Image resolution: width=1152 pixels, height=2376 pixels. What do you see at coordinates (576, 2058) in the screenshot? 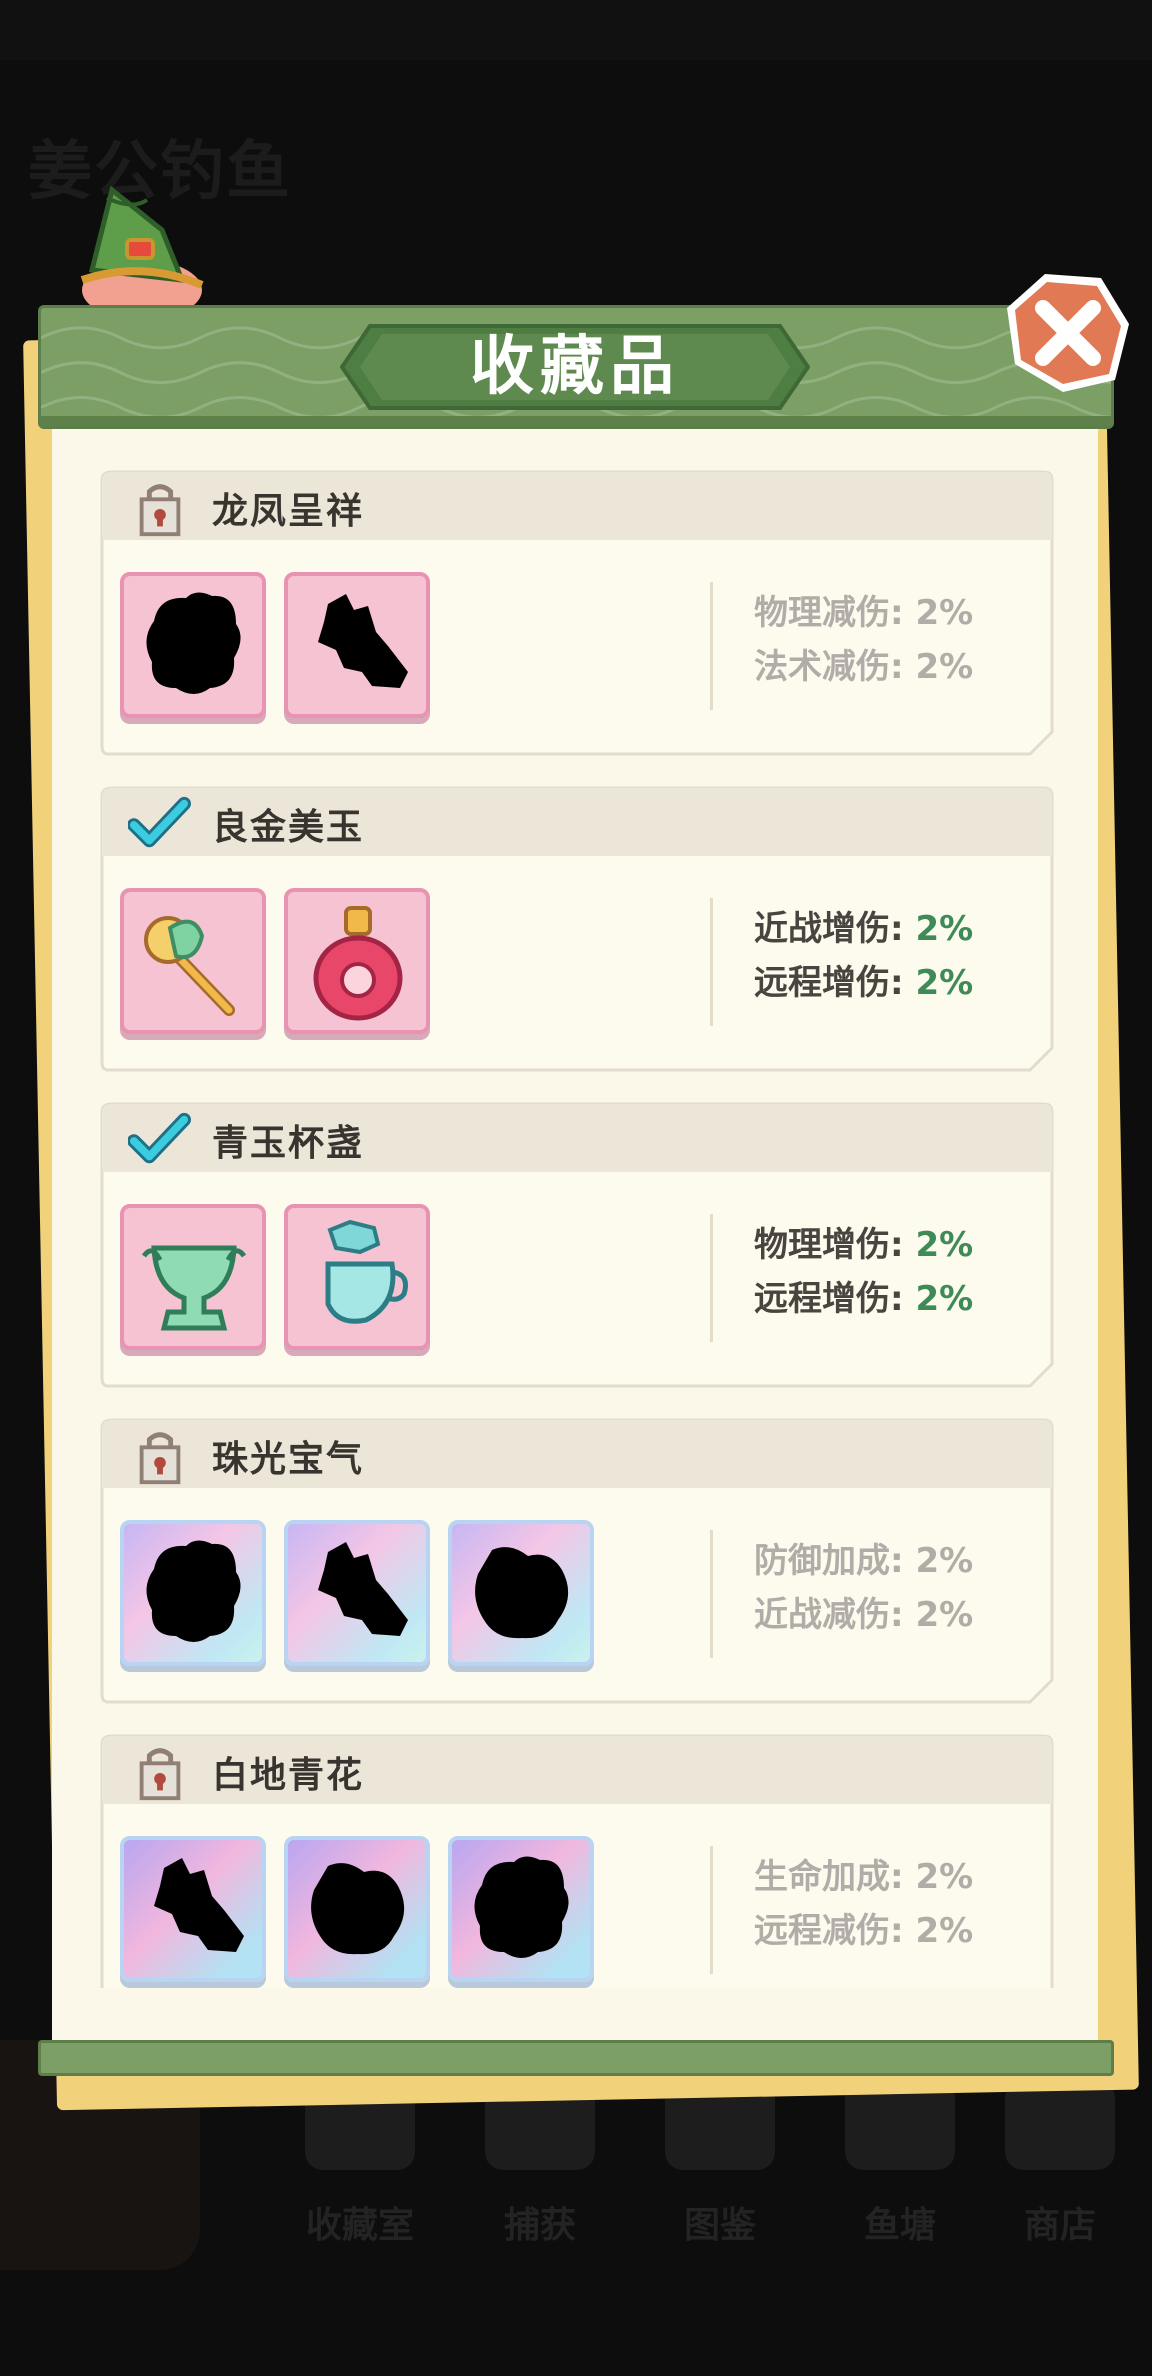
I see `panel-footer` at bounding box center [576, 2058].